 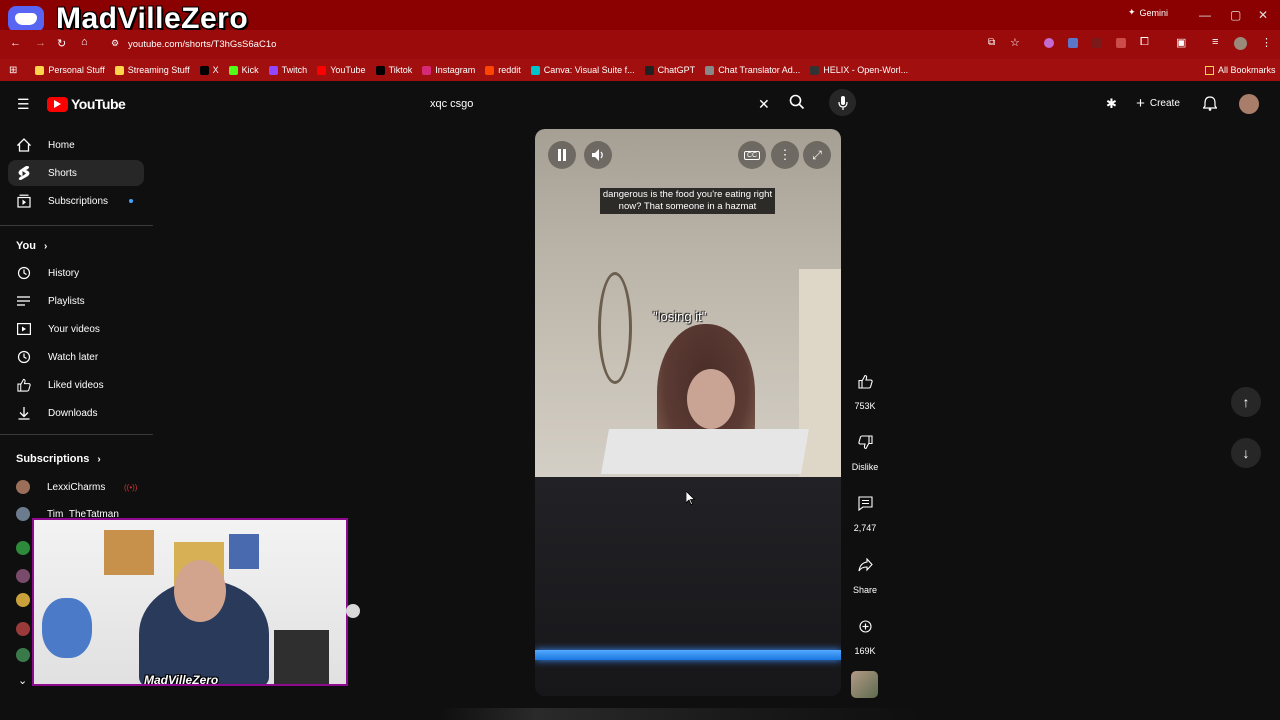 What do you see at coordinates (76, 329) in the screenshot?
I see `sidebar-item-your-videos: Your videos` at bounding box center [76, 329].